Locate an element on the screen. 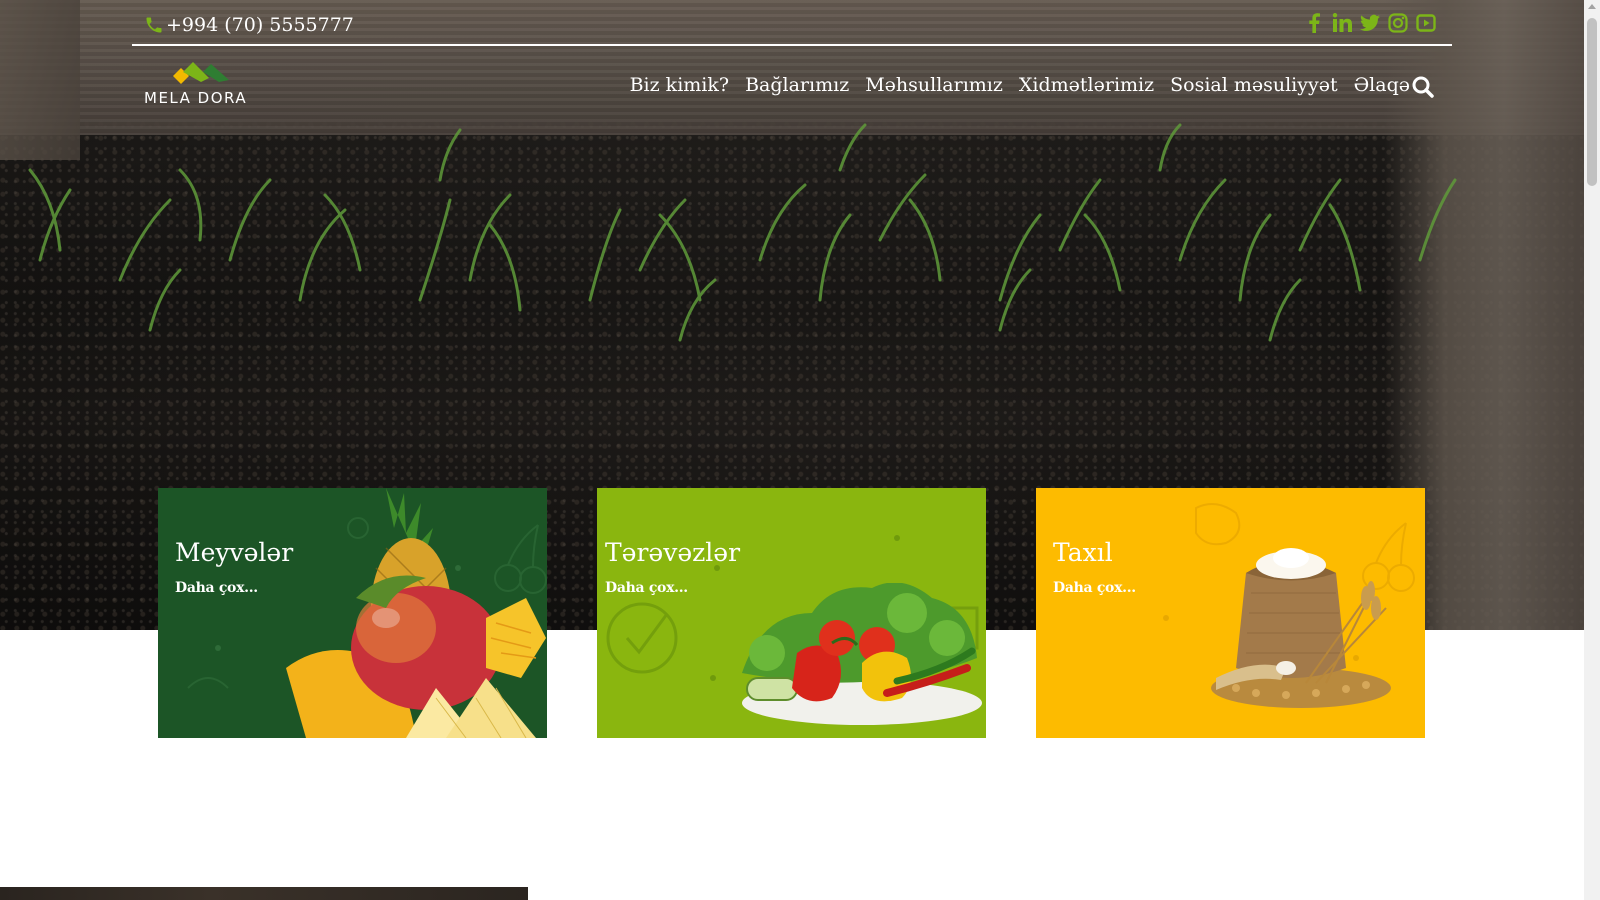 This screenshot has height=900, width=1600. nav-item-services: Xidmətlərimiz is located at coordinates (1086, 85).